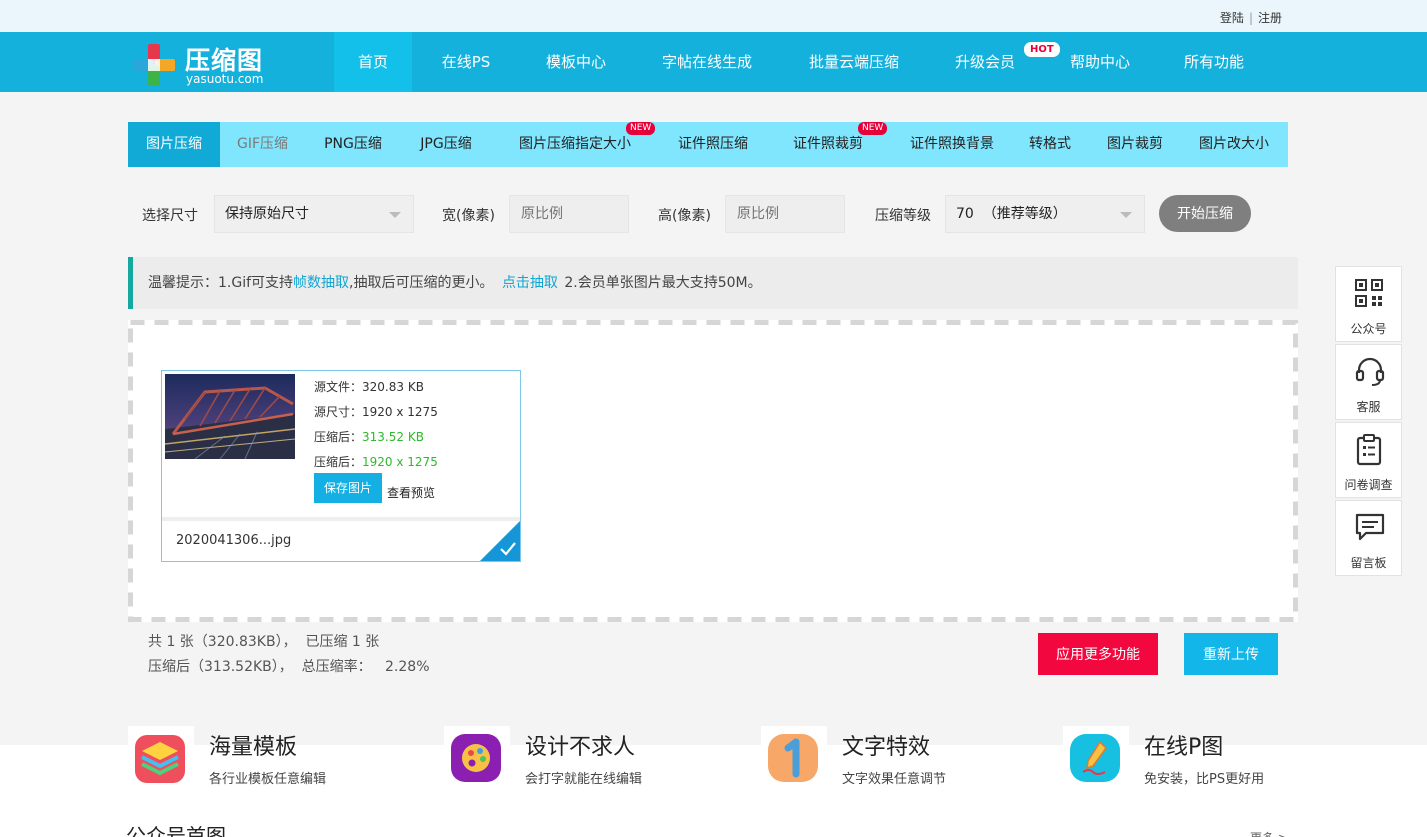  Describe the element at coordinates (684, 216) in the screenshot. I see `height-label: 高(像素)` at that location.